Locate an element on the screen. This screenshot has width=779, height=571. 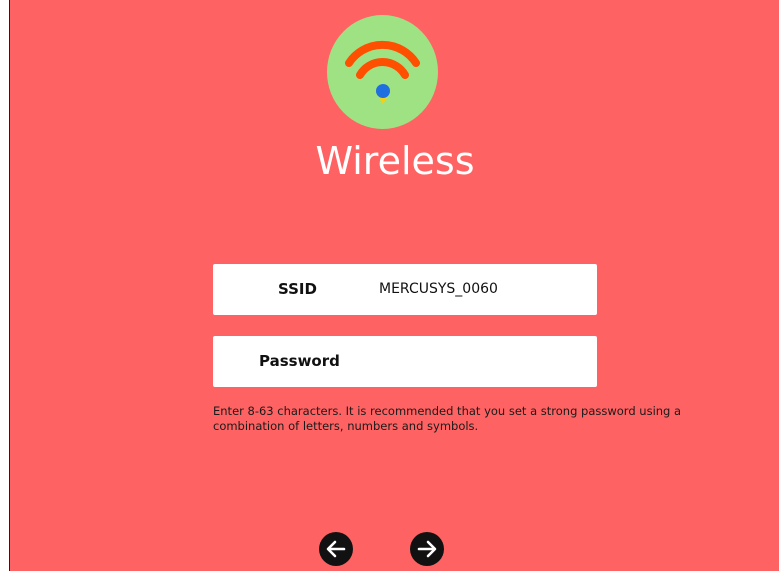
back-button is located at coordinates (336, 549).